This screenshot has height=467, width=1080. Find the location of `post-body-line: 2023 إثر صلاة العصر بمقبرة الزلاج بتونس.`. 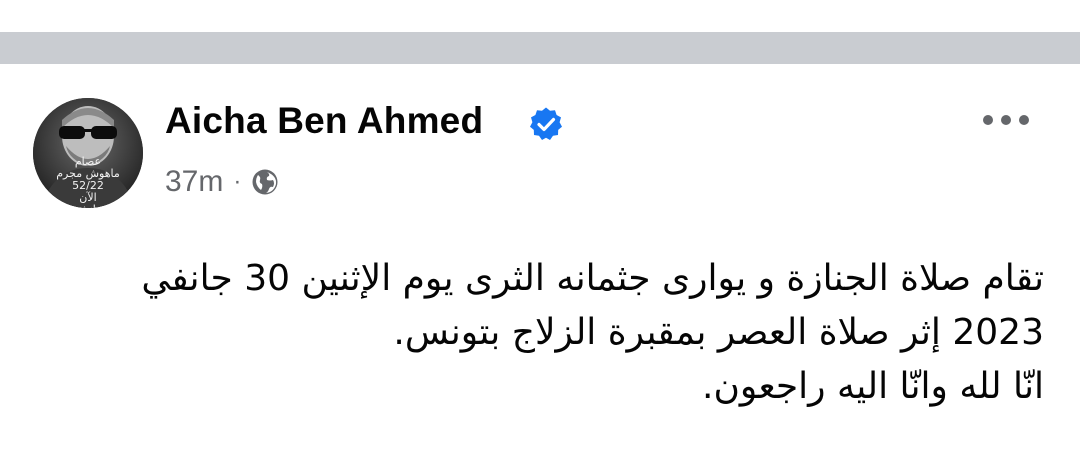

post-body-line: 2023 إثر صلاة العصر بمقبرة الزلاج بتونس. is located at coordinates (718, 332).